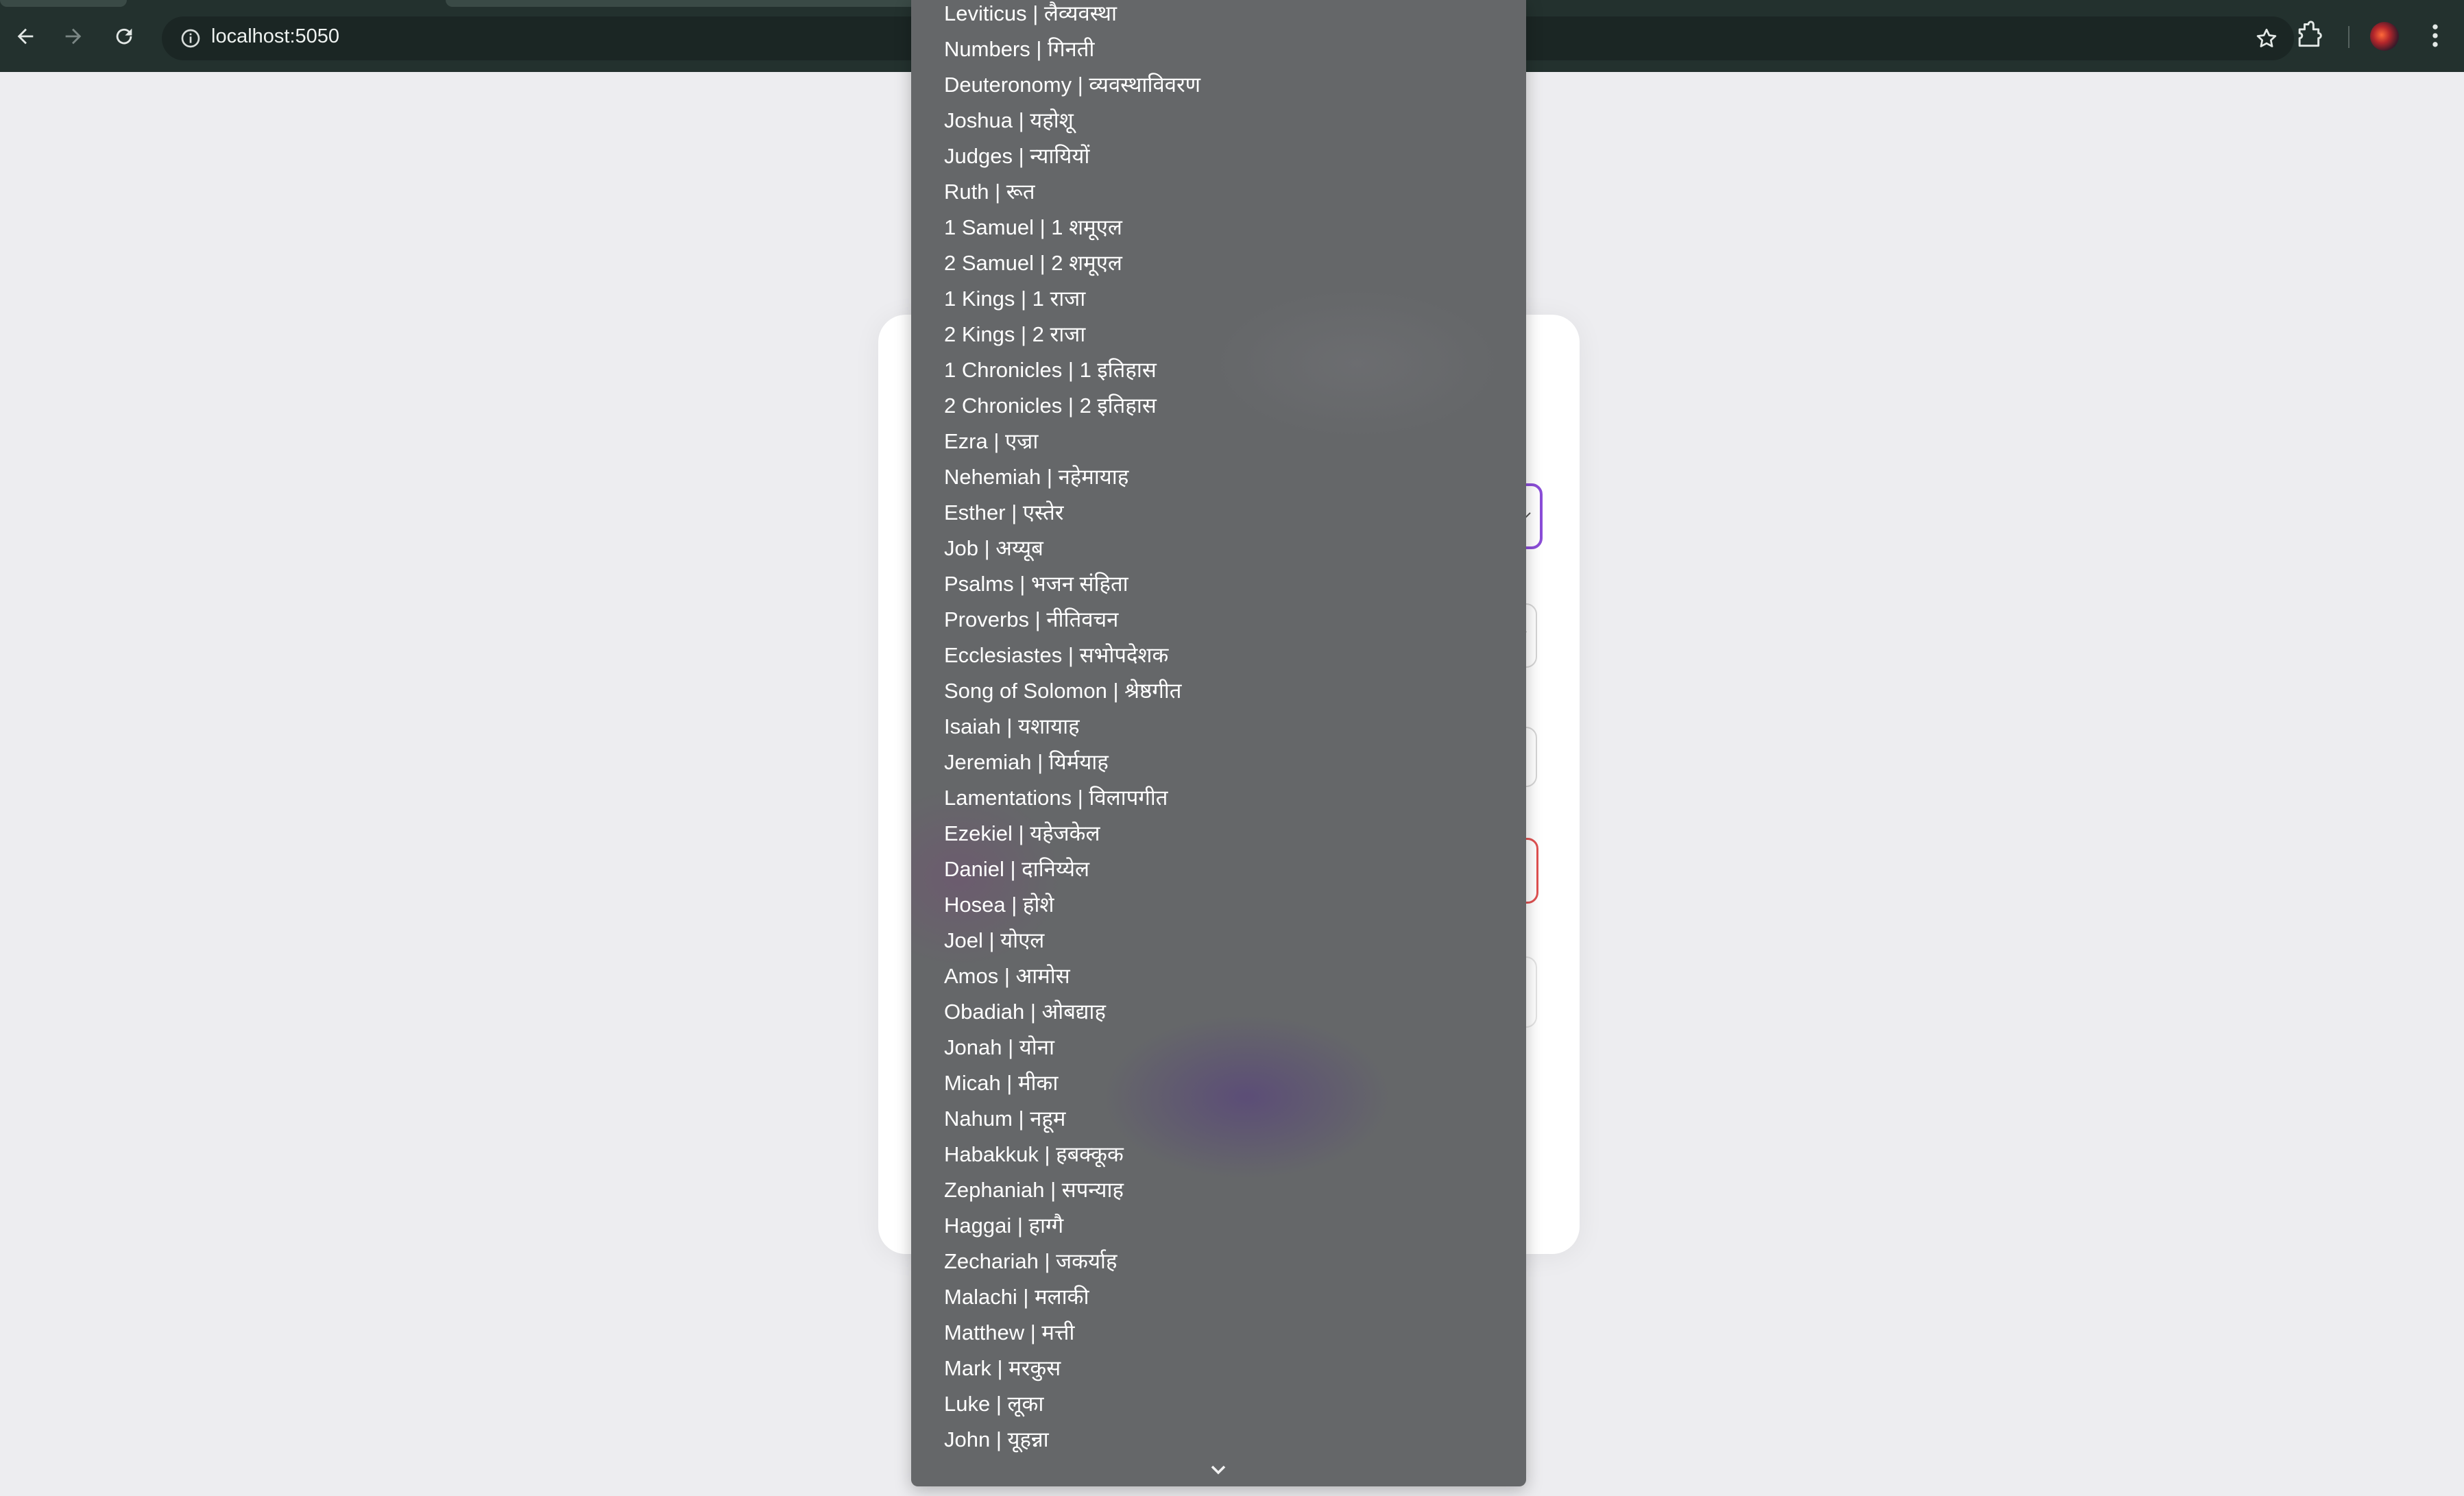  I want to click on dropdown-option: 2 Samuel | 2 शमूएल, so click(1225, 267).